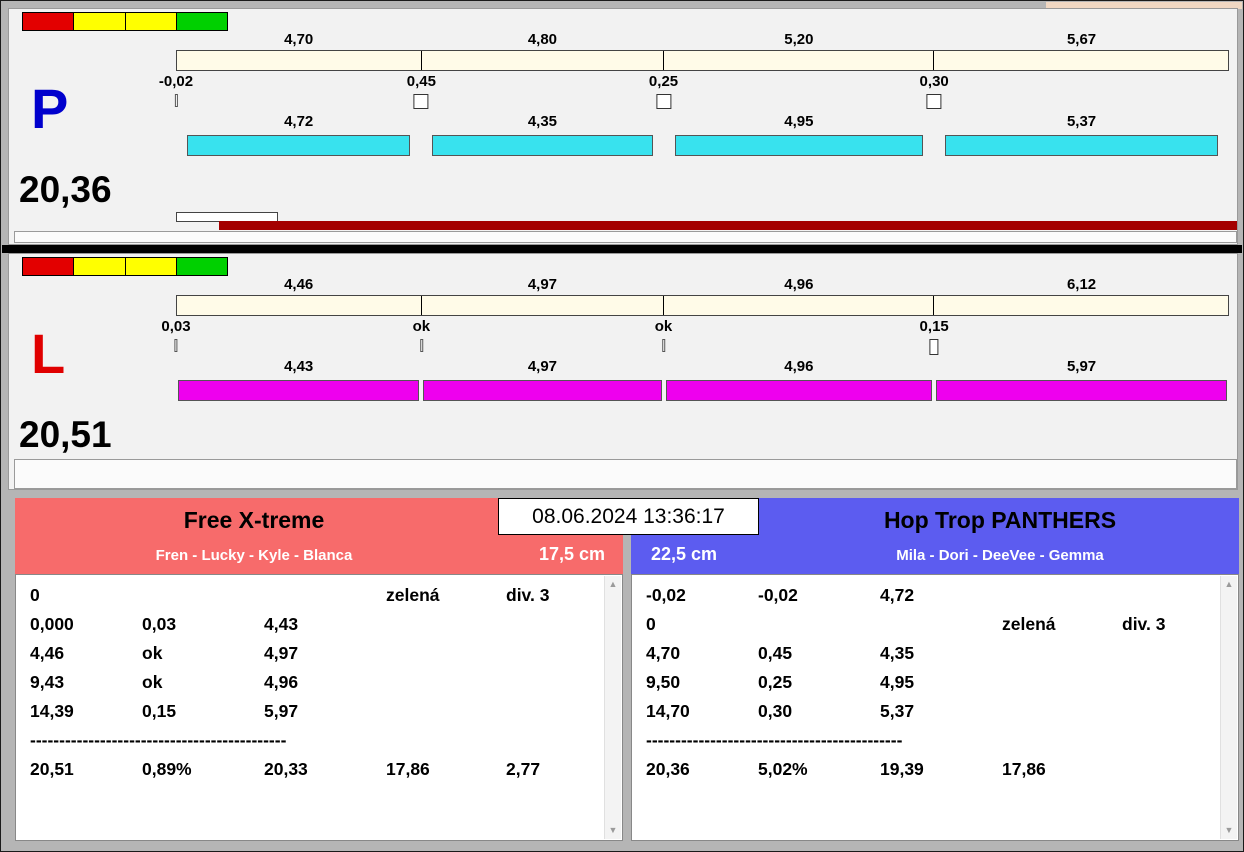  Describe the element at coordinates (542, 390) in the screenshot. I see `dog-time-bar` at that location.